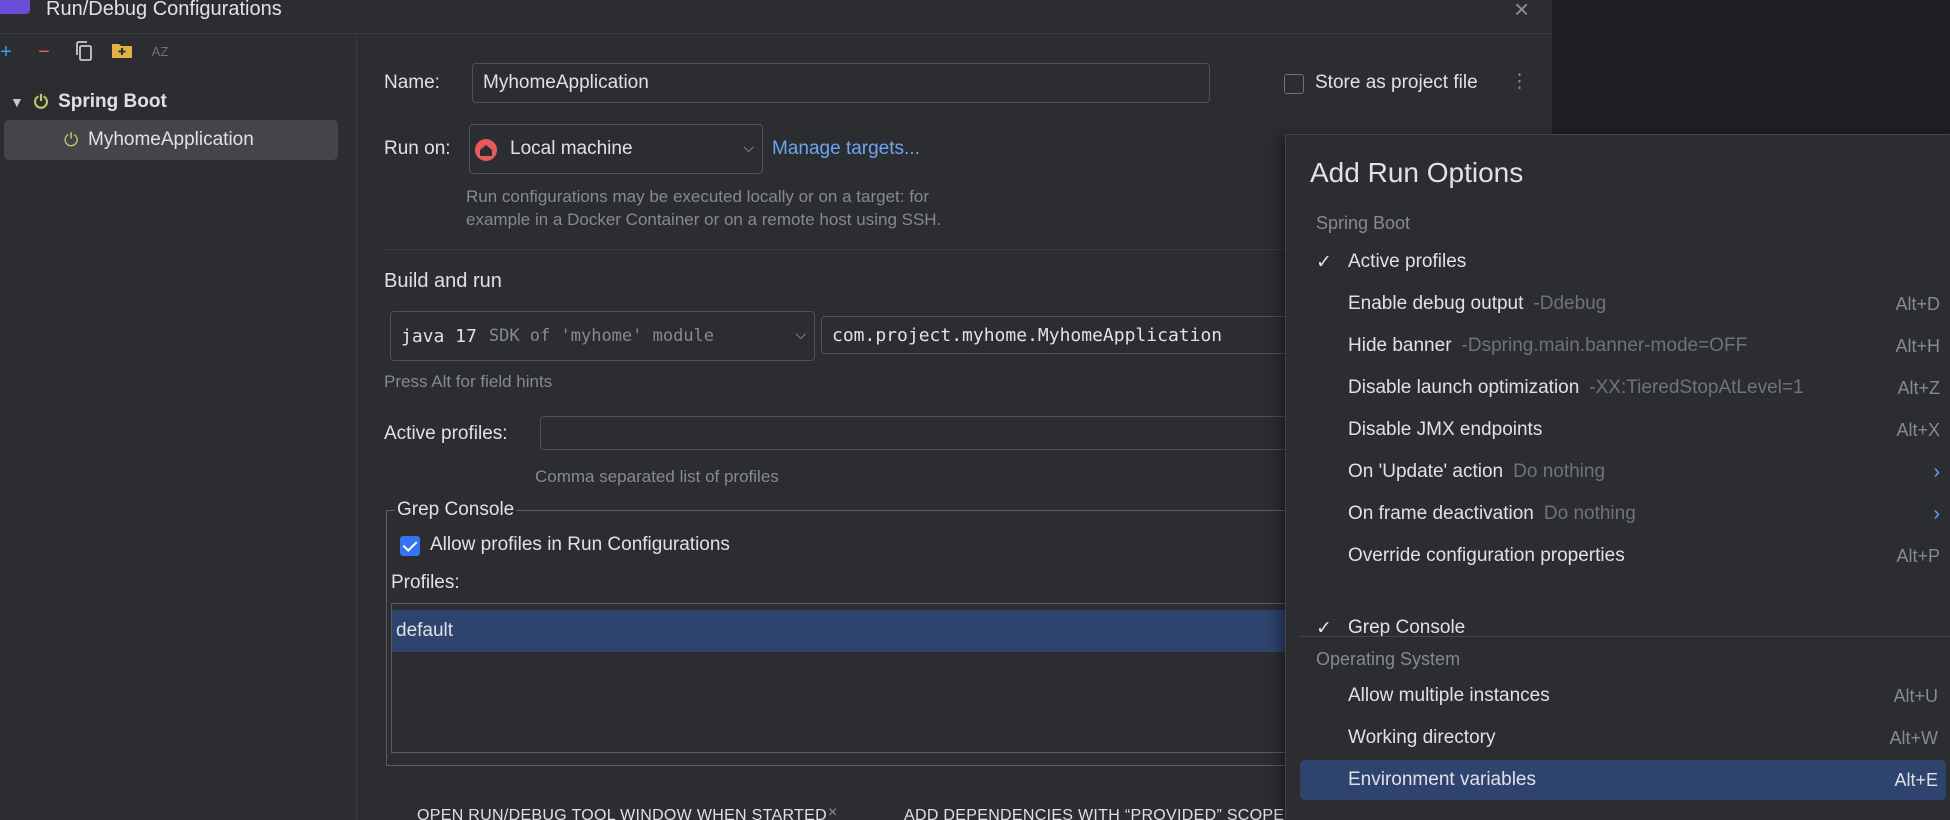  Describe the element at coordinates (622, 813) in the screenshot. I see `open-tool-window-option: OPEN RUN/DEBUG TOOL WINDOW WHEN STARTED` at that location.